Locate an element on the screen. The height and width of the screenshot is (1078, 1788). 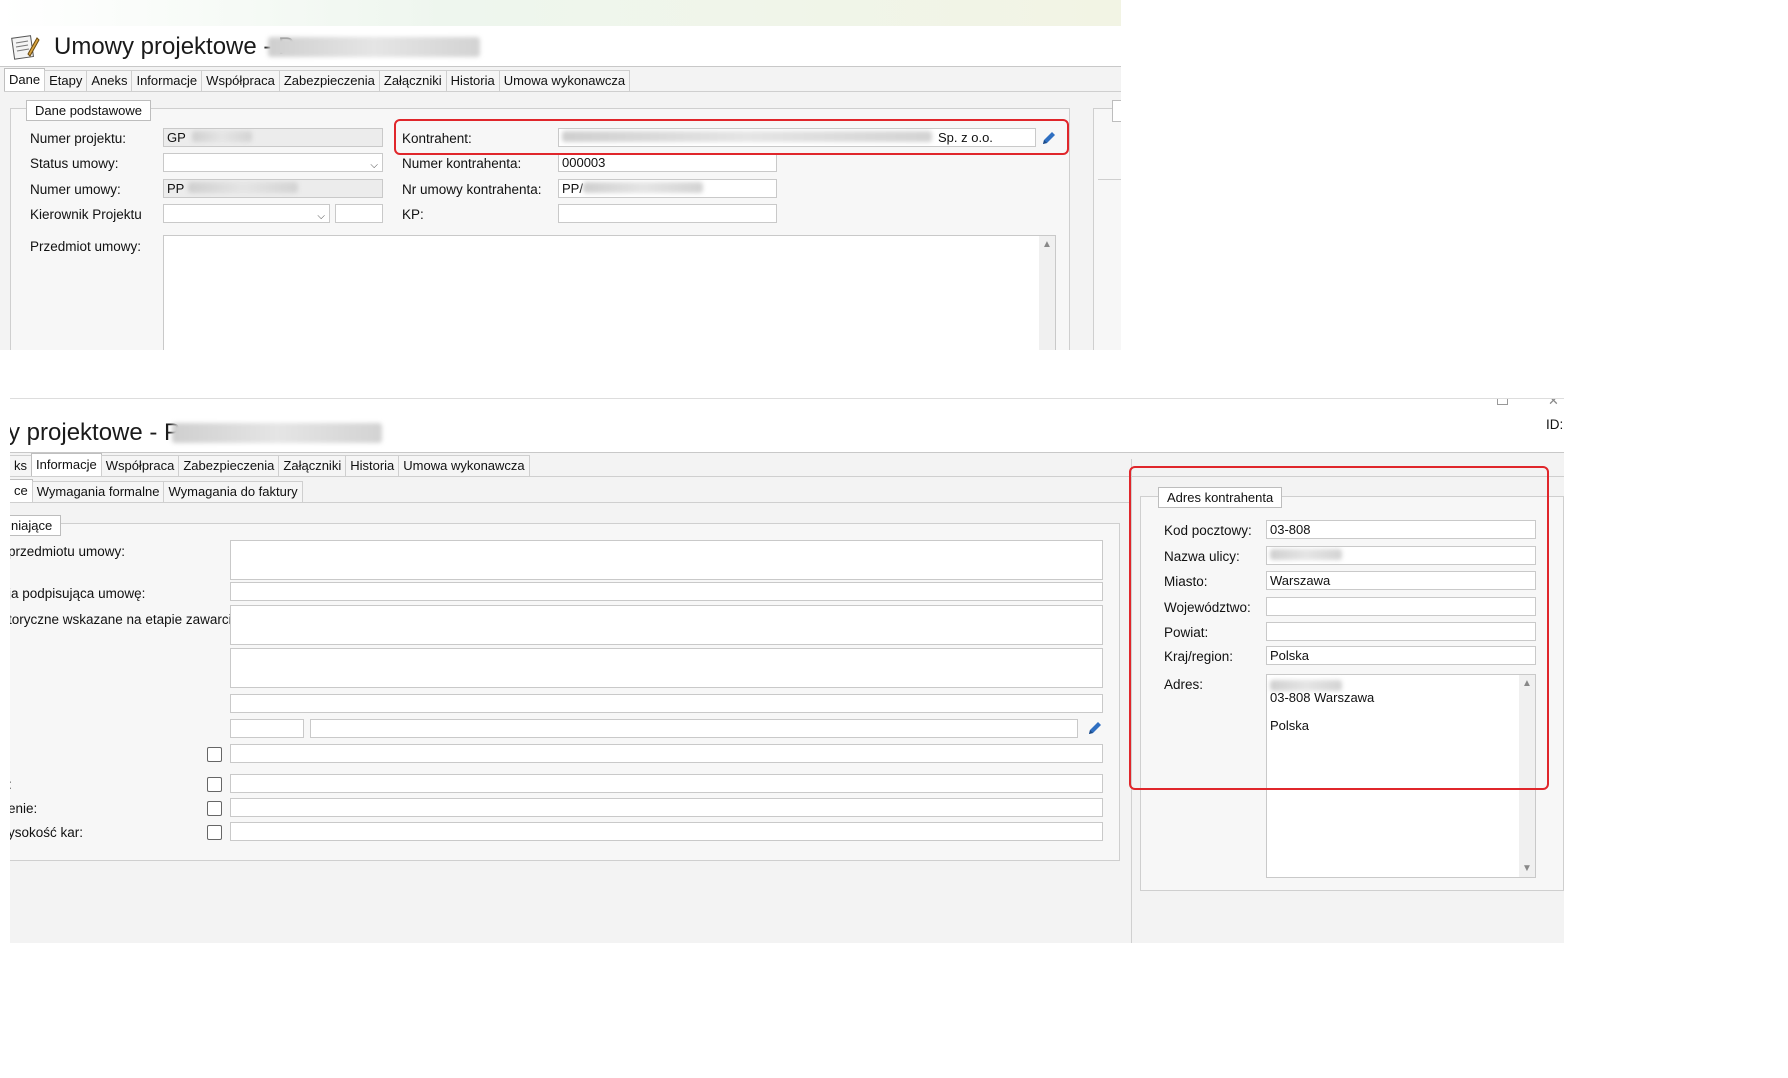
wide-field is located at coordinates (694, 728).